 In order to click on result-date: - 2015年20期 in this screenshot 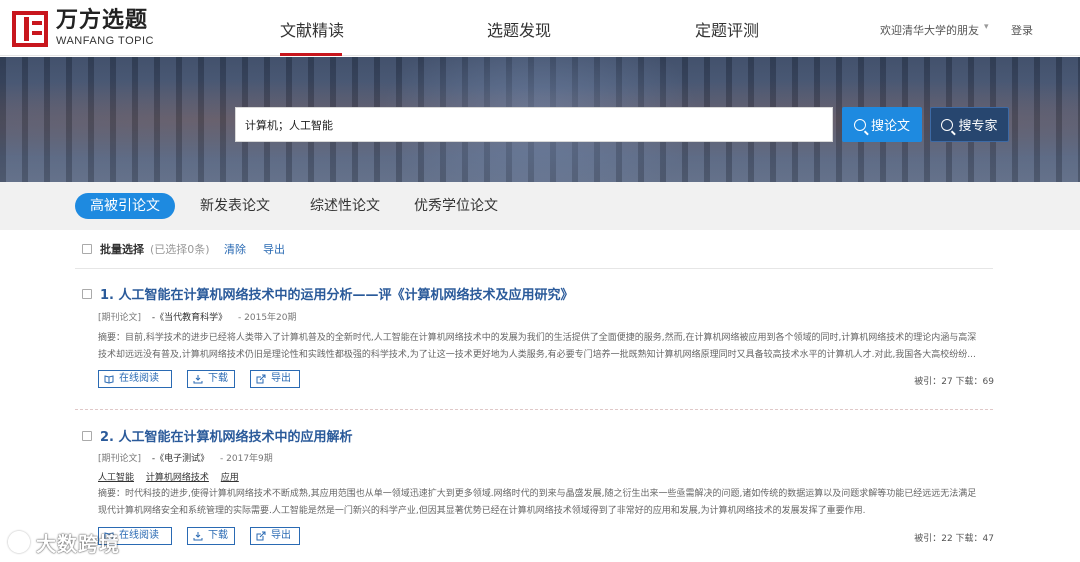, I will do `click(267, 318)`.